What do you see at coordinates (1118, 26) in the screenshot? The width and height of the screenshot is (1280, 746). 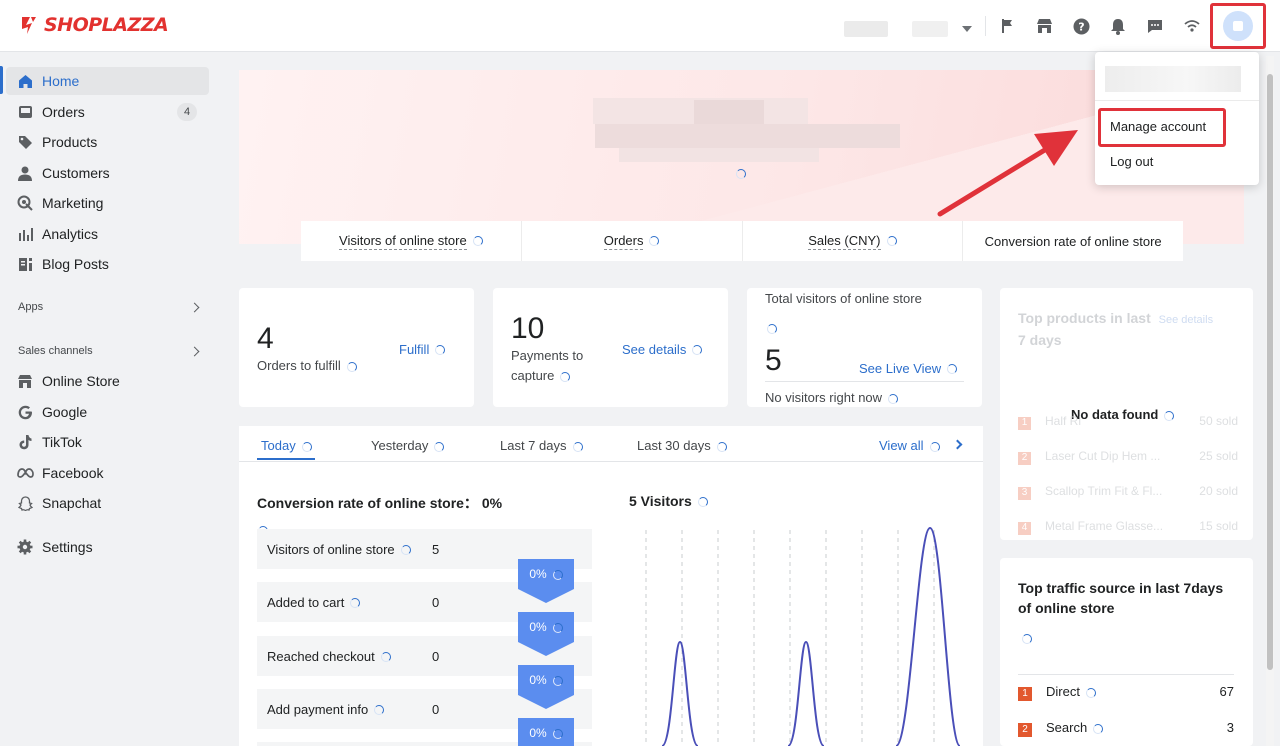 I see `bell-icon` at bounding box center [1118, 26].